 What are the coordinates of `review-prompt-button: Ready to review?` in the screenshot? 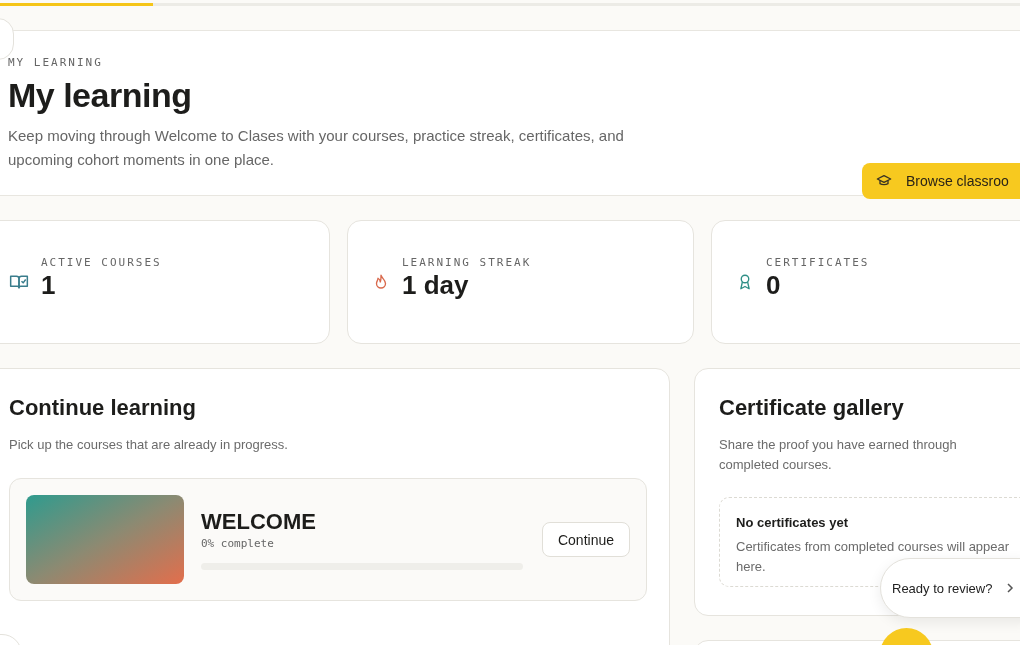 It's located at (950, 588).